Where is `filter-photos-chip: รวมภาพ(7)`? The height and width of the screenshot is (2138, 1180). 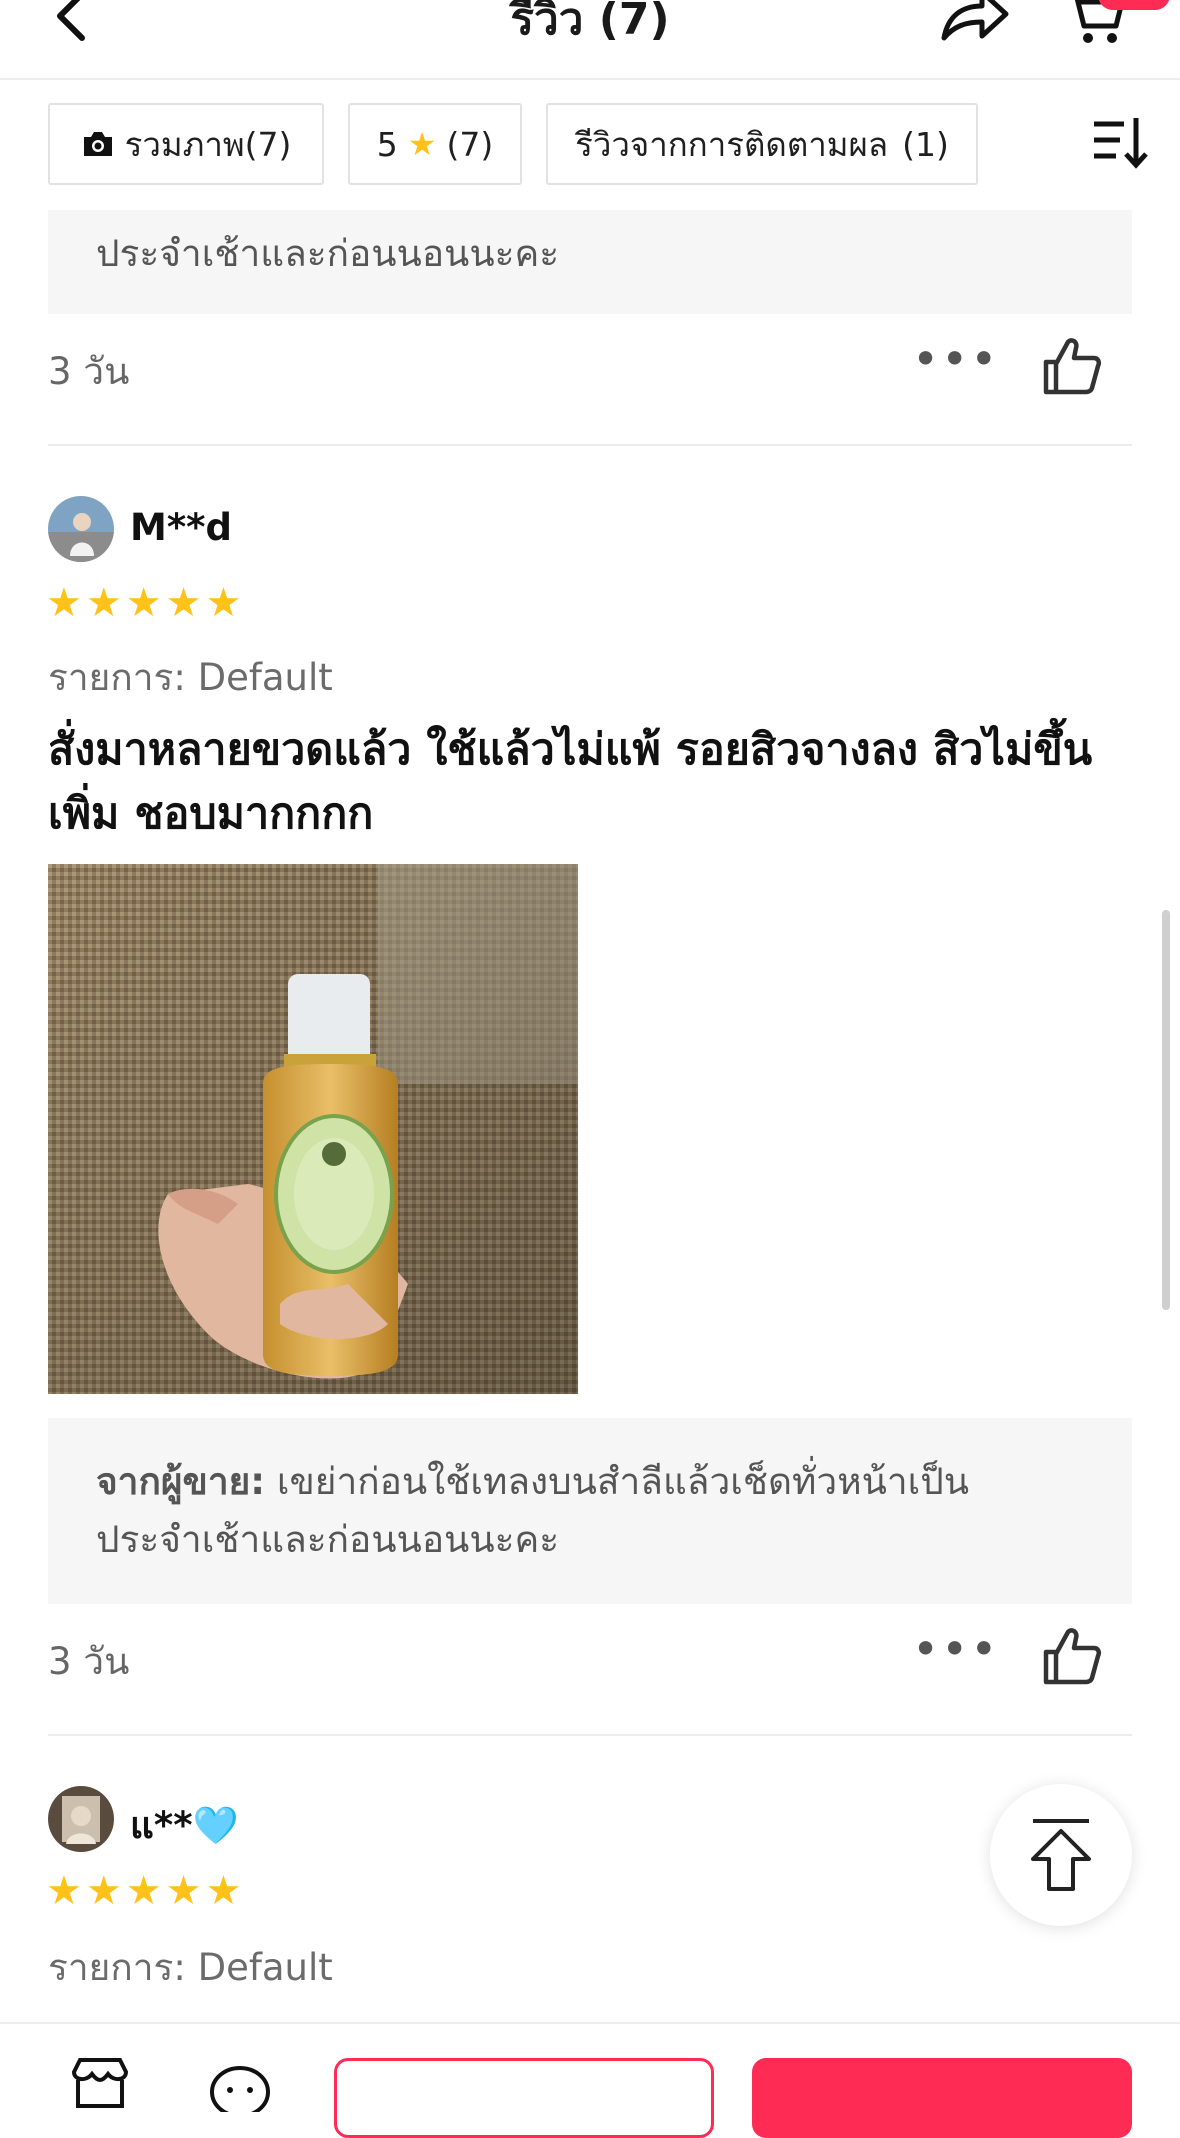 filter-photos-chip: รวมภาพ(7) is located at coordinates (186, 144).